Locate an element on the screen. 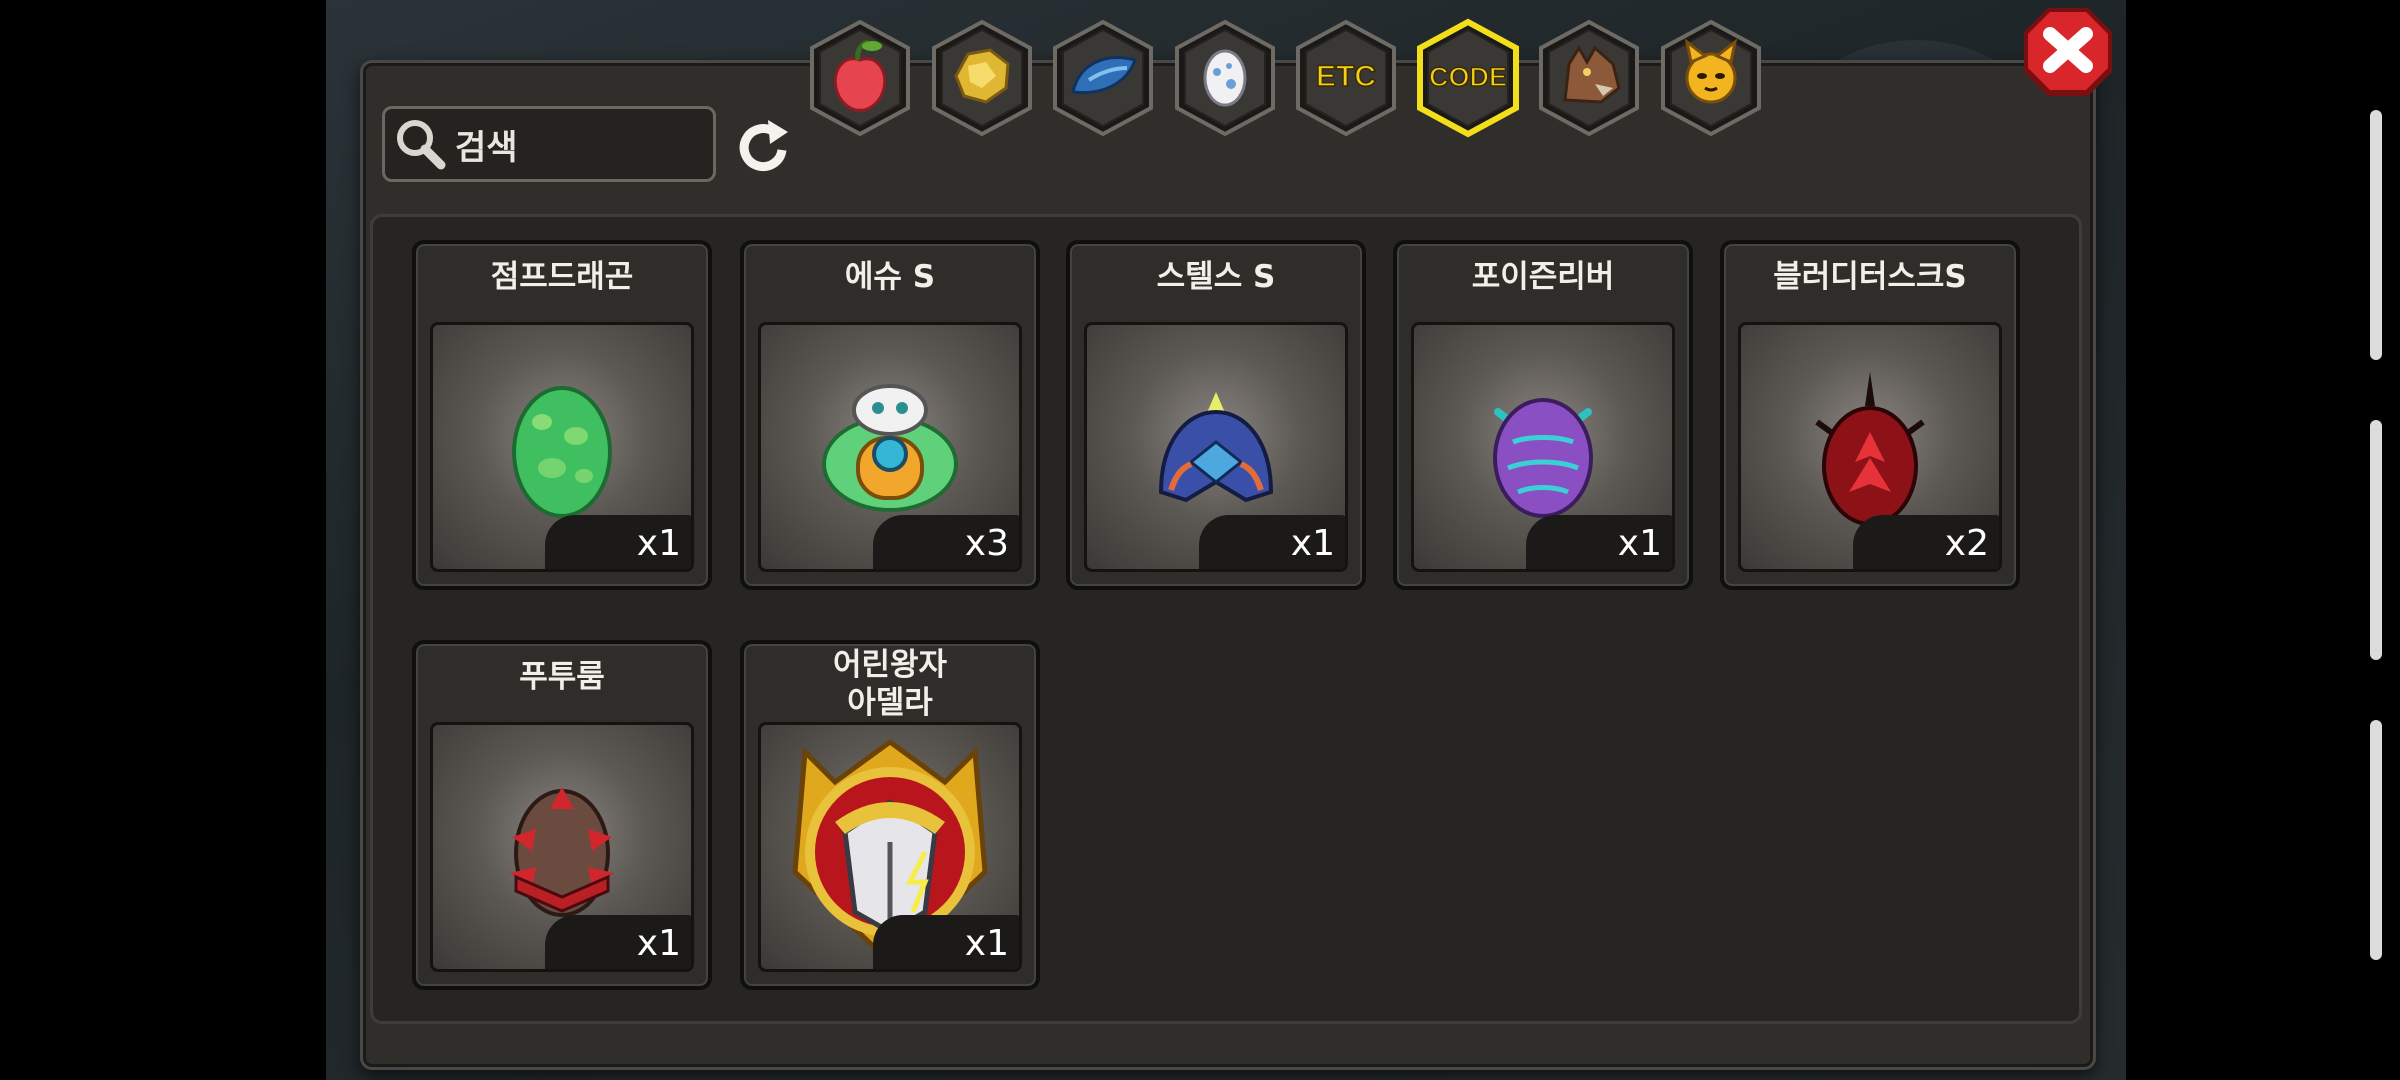 This screenshot has width=2400, height=1080. item-name-line: 아델라 is located at coordinates (890, 703).